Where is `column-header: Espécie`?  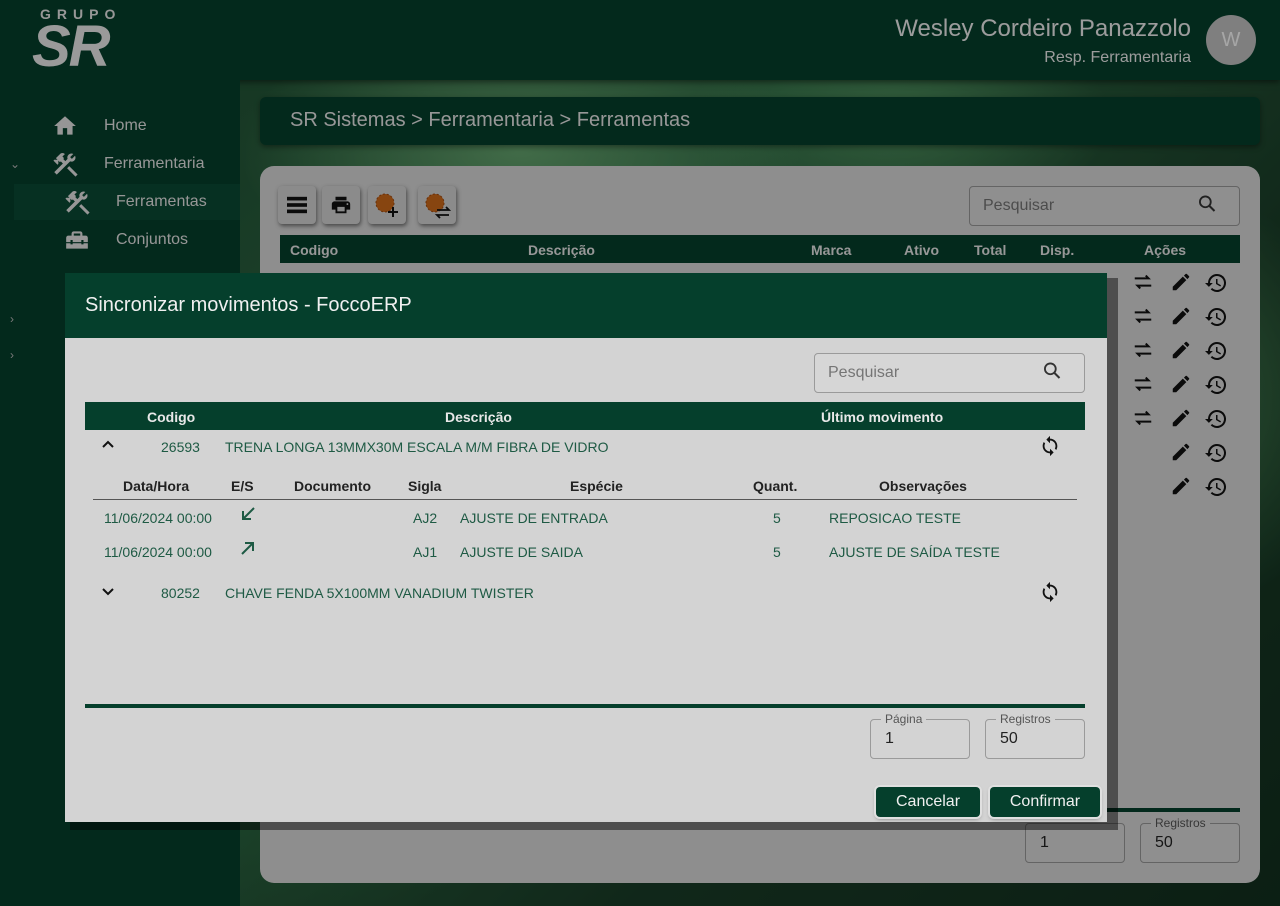 column-header: Espécie is located at coordinates (596, 486).